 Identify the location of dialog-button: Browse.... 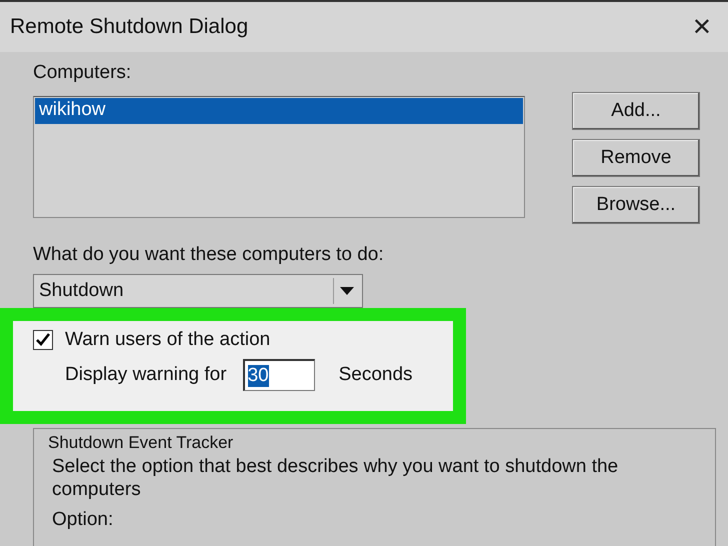
(636, 205).